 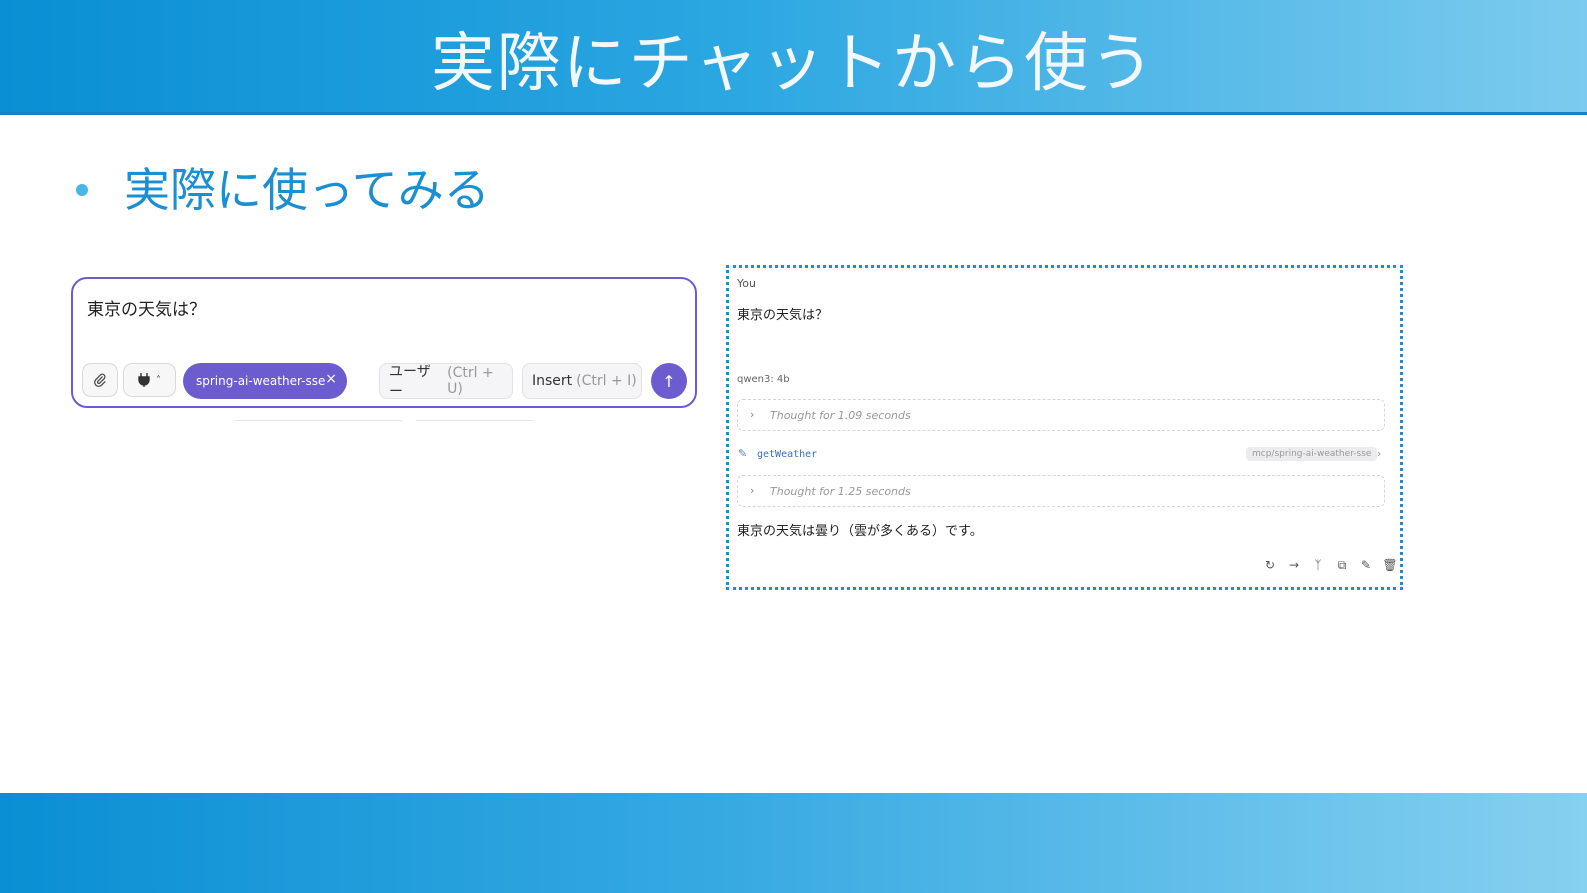 I want to click on arrow-up-icon: ↑, so click(x=669, y=381).